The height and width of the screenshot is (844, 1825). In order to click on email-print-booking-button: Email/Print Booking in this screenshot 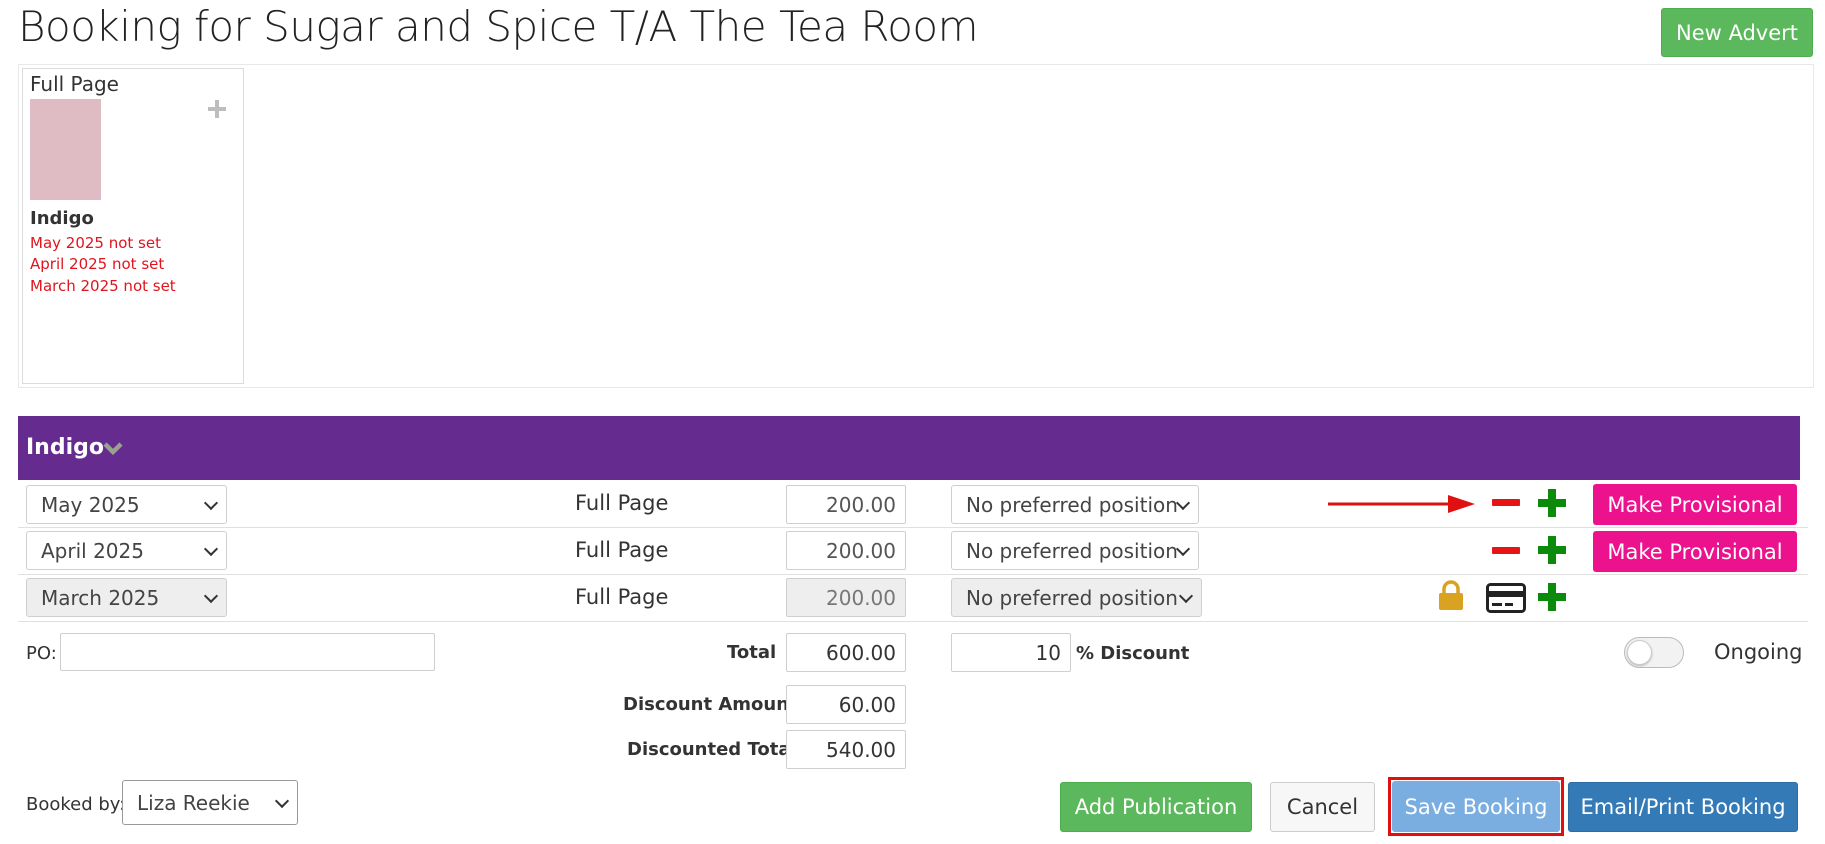, I will do `click(1683, 807)`.